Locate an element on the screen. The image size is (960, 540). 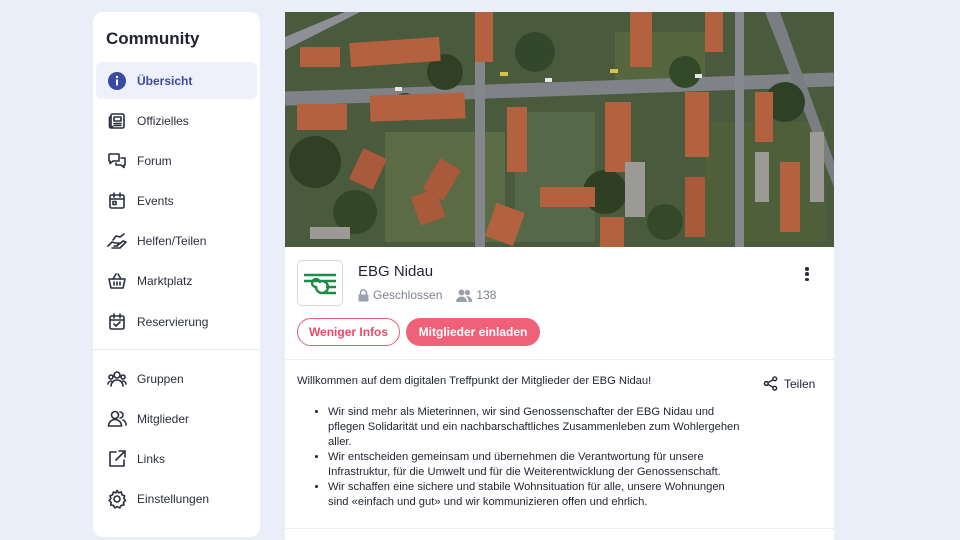
sidebar-item-forum: Forum is located at coordinates (176, 160).